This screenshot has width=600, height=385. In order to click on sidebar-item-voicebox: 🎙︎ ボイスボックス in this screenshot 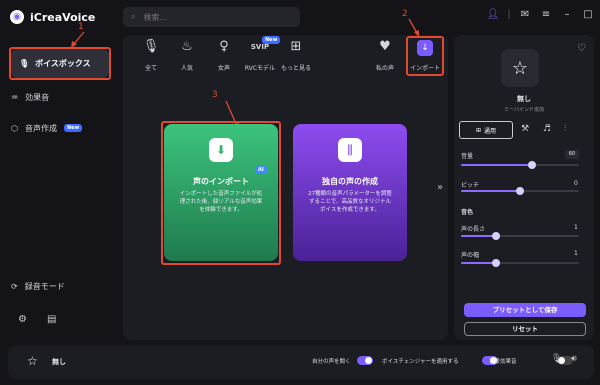, I will do `click(60, 63)`.